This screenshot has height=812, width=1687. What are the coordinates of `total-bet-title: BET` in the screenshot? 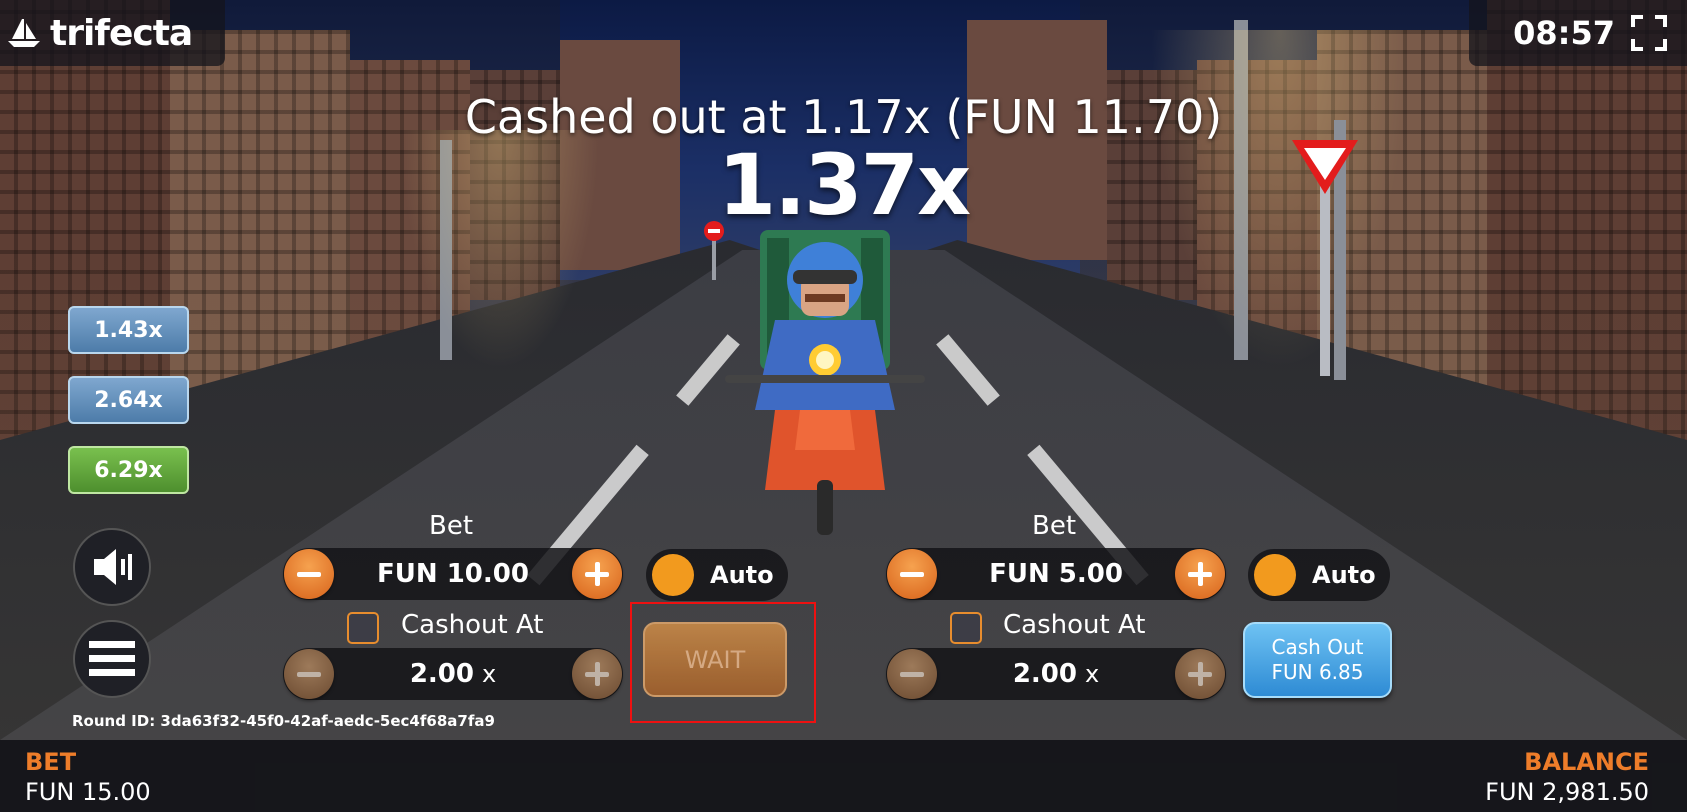 It's located at (51, 762).